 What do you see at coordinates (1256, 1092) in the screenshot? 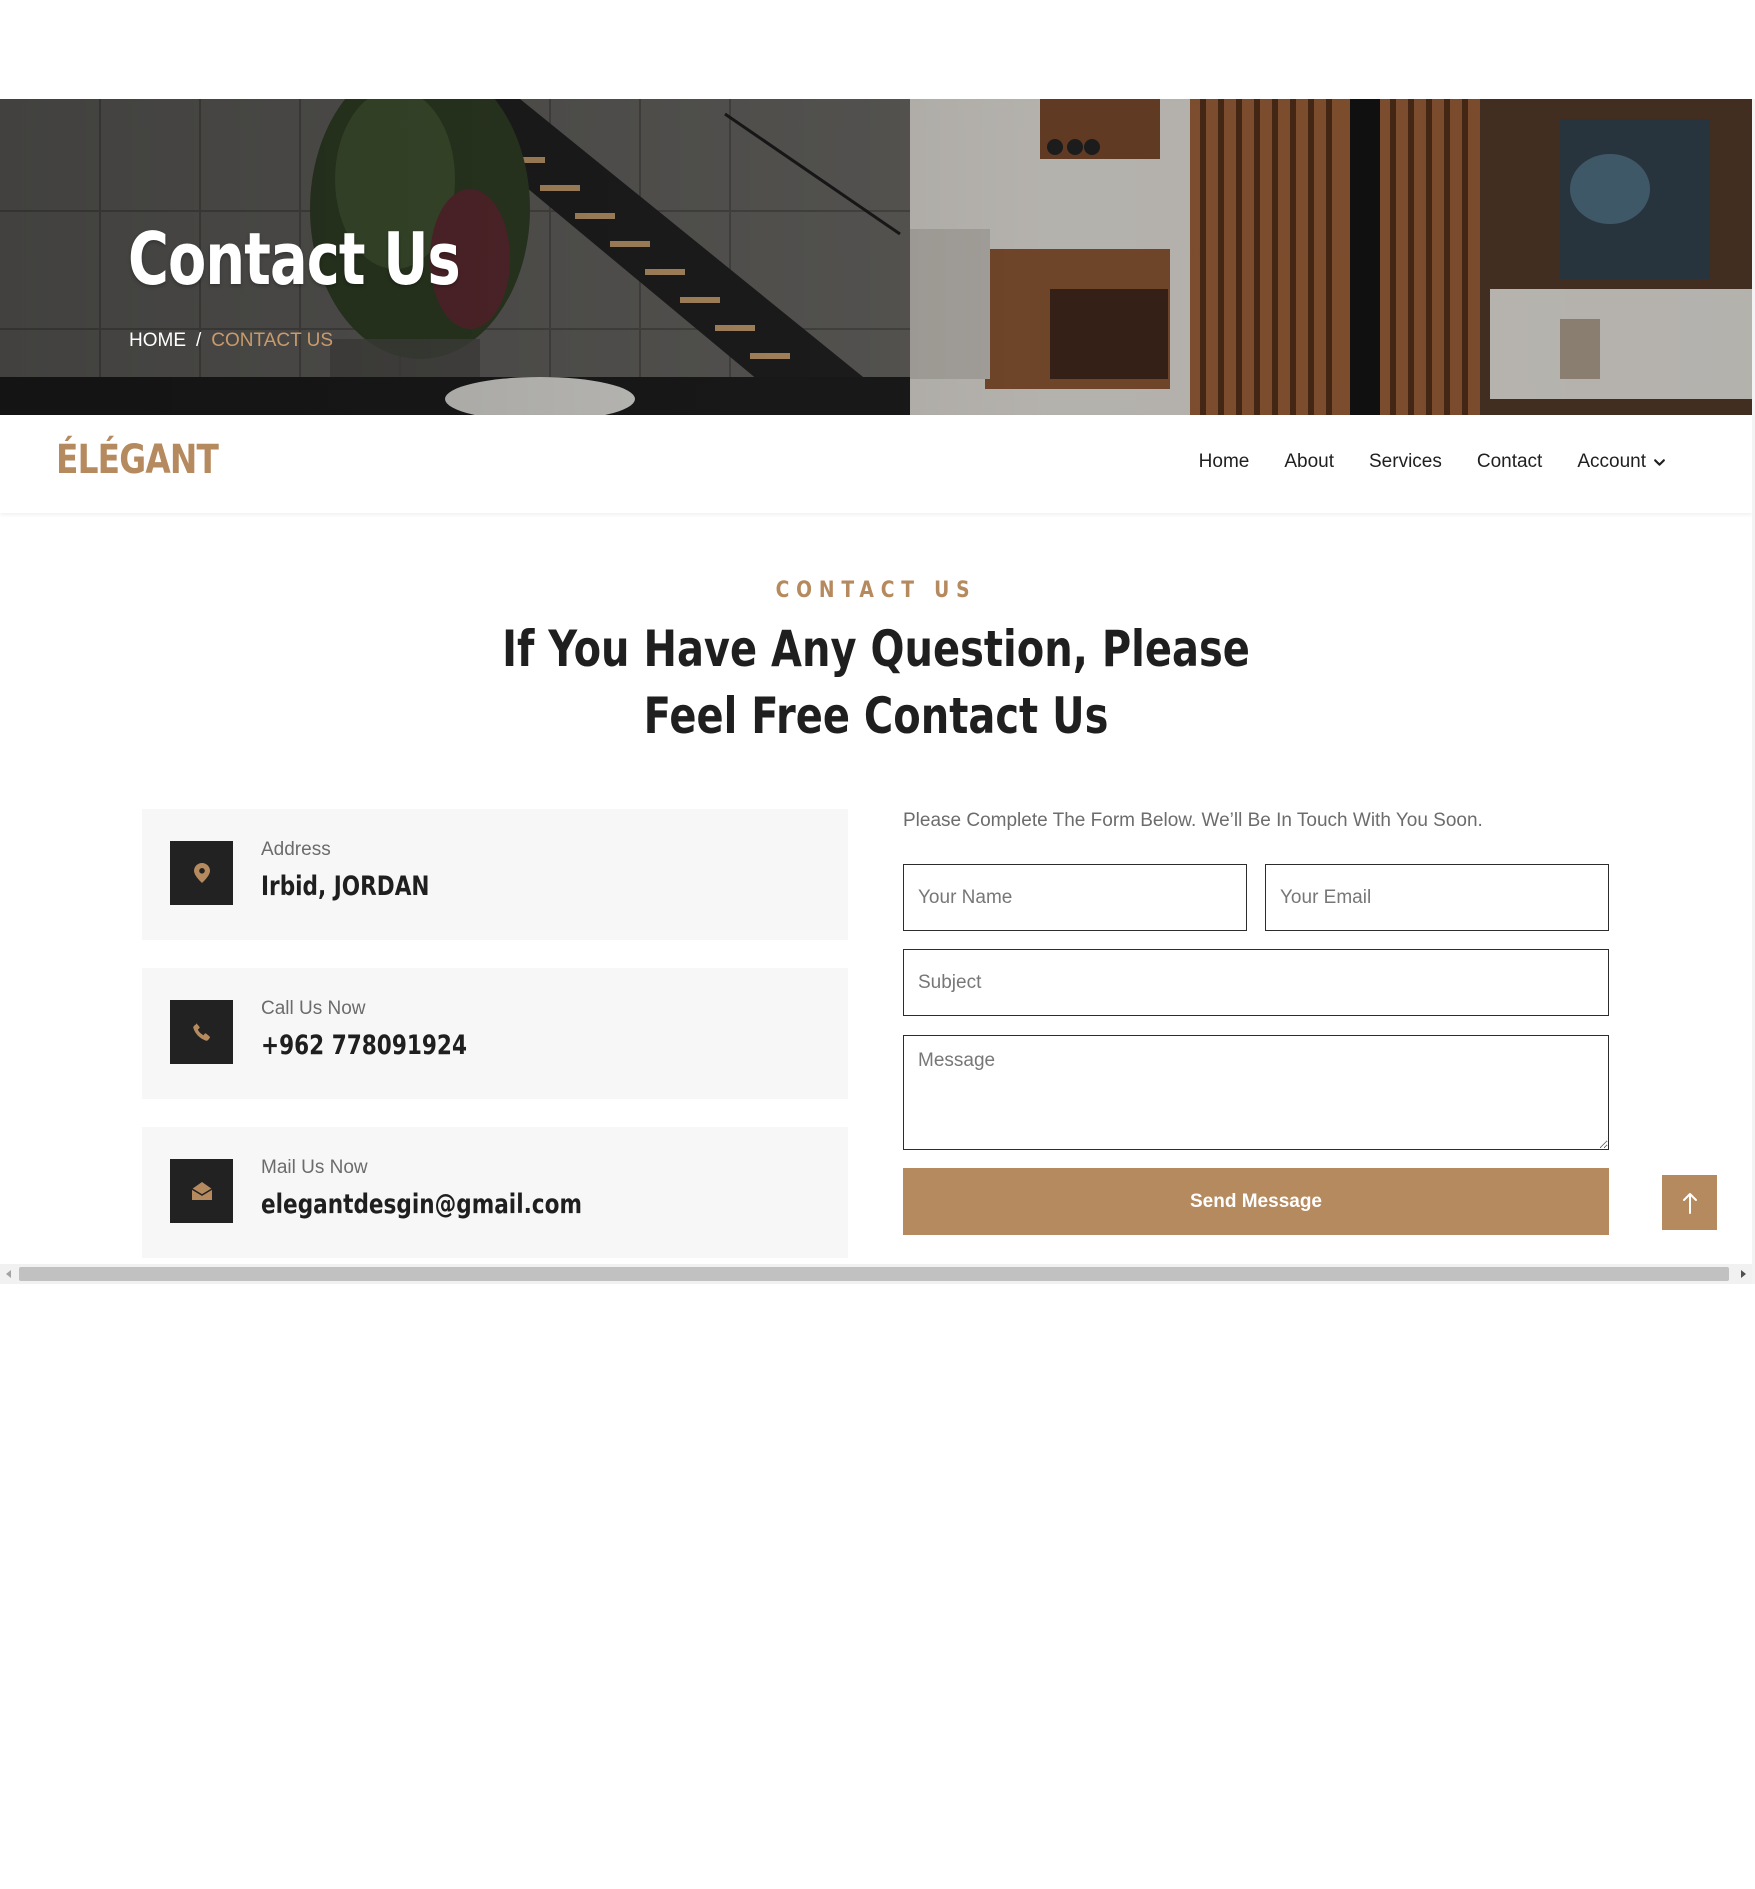
I see `message-textarea` at bounding box center [1256, 1092].